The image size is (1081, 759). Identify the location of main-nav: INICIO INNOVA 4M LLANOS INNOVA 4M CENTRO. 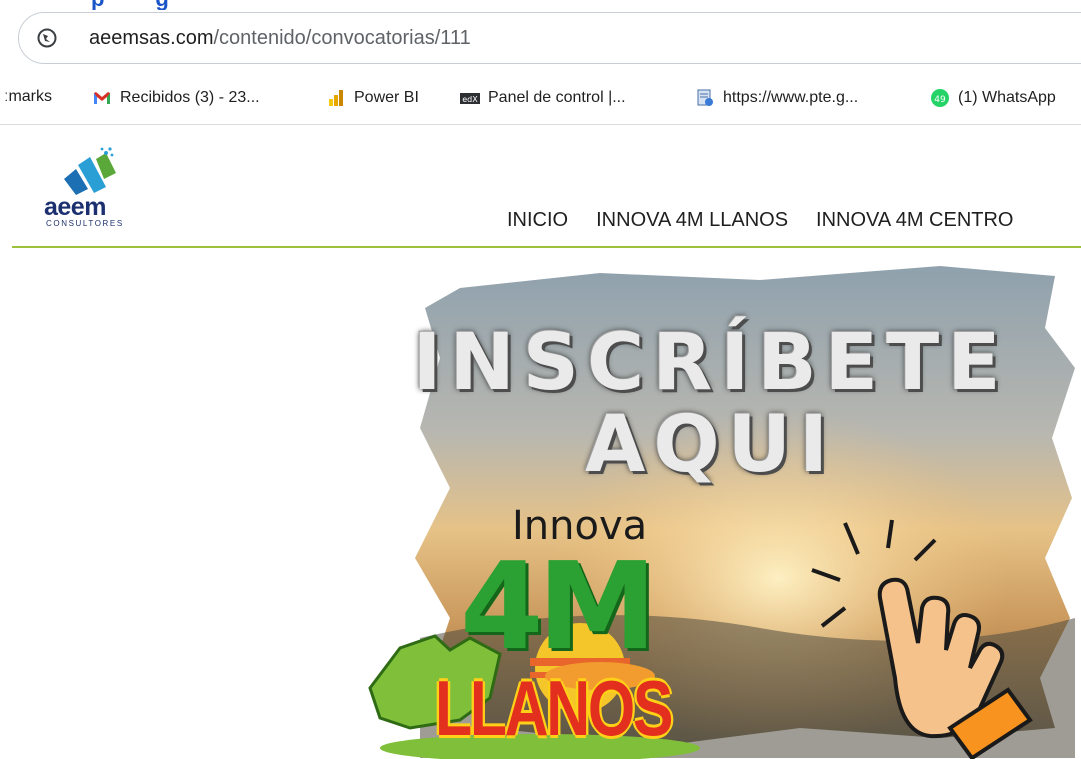
(760, 220).